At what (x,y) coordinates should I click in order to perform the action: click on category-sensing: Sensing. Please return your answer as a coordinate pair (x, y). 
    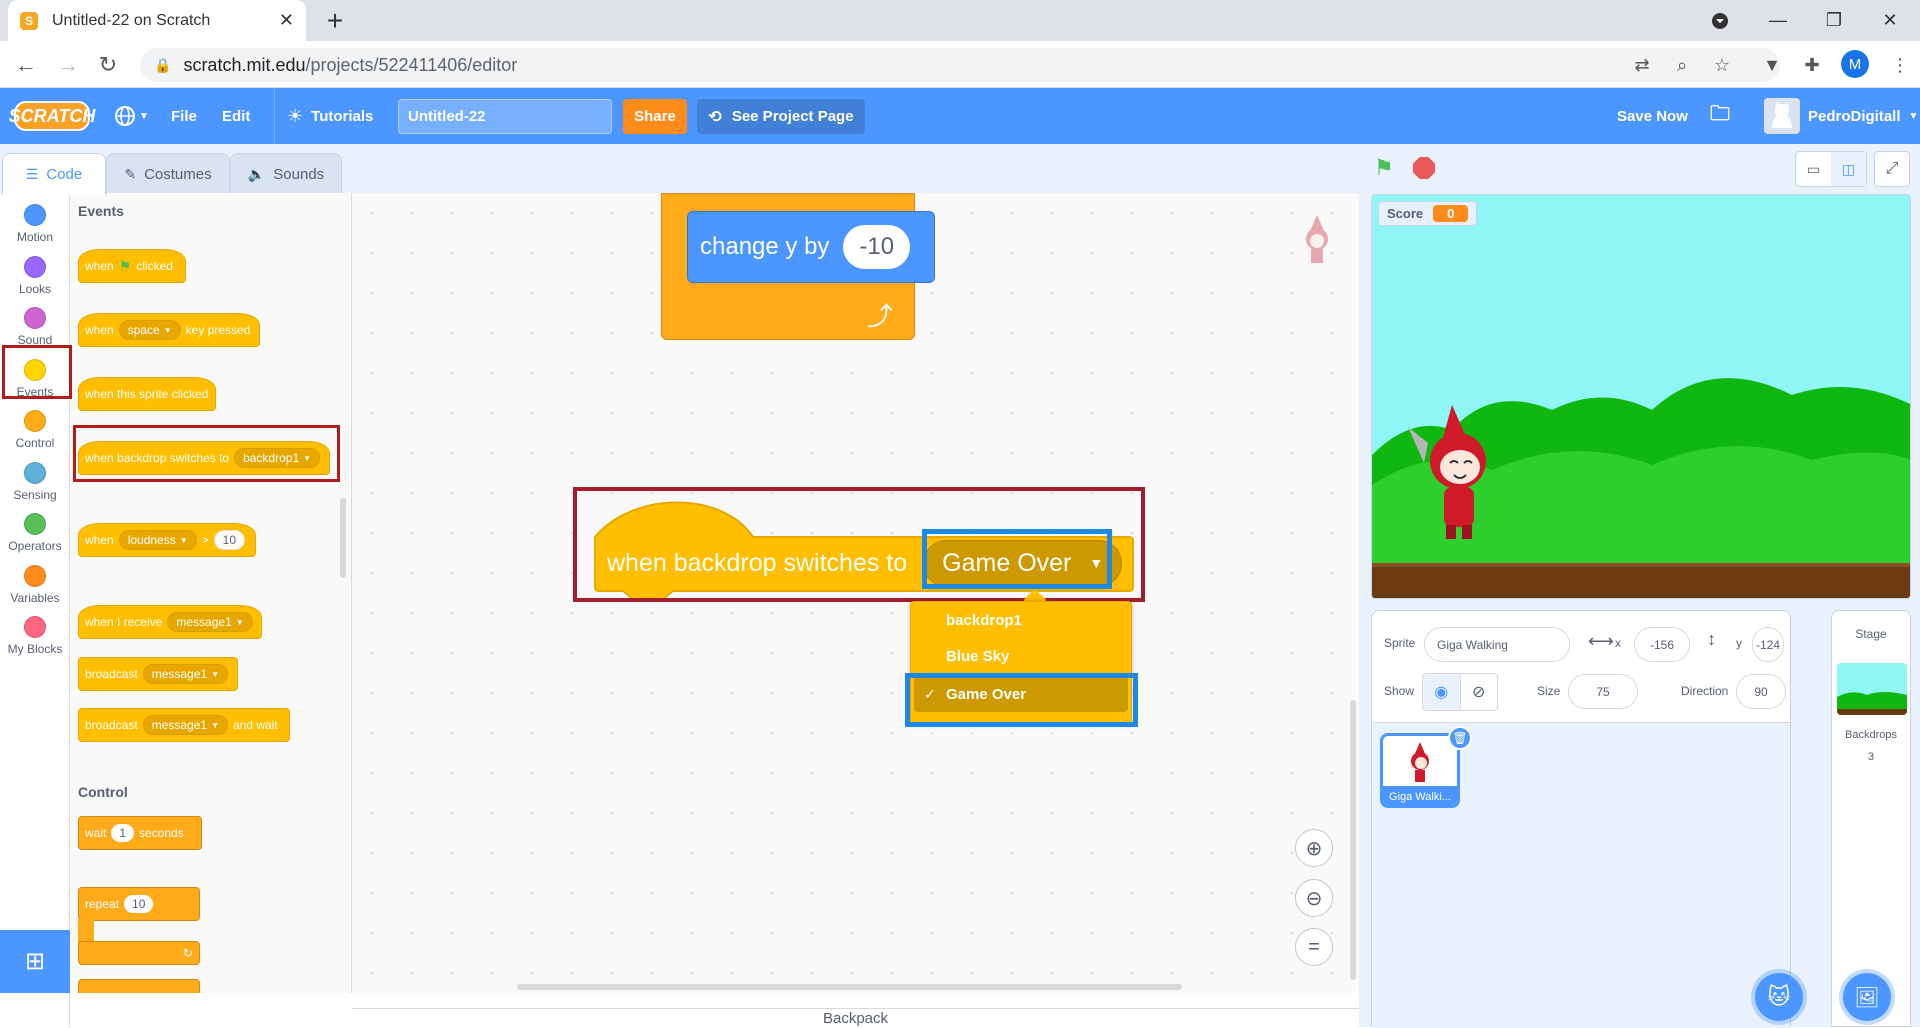
    Looking at the image, I should click on (35, 482).